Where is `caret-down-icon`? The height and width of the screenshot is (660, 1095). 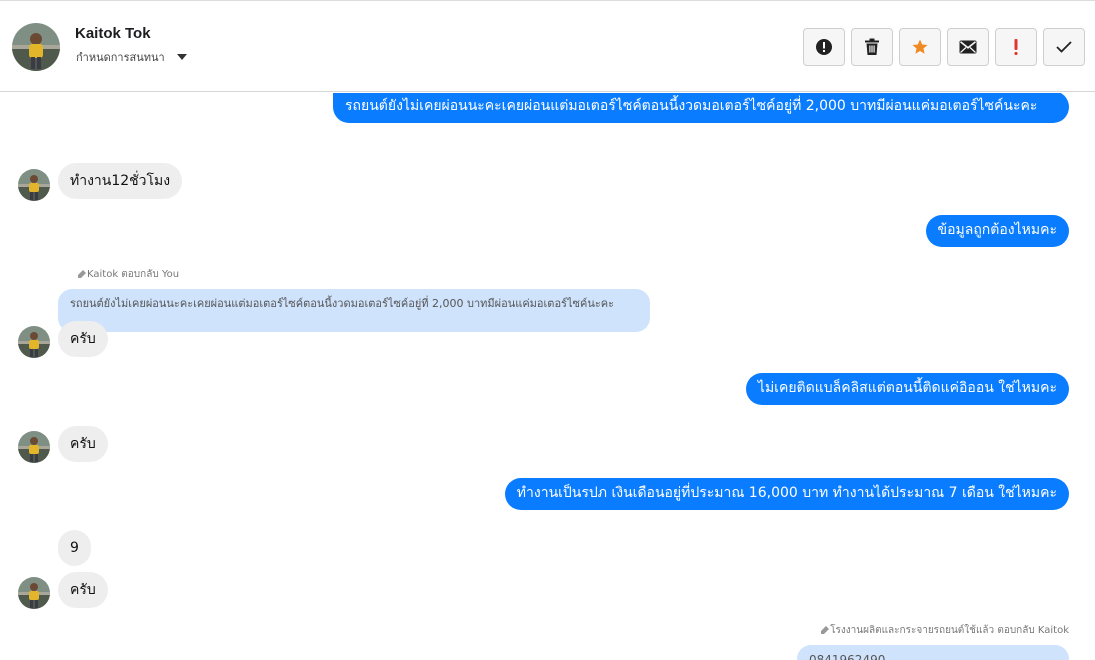 caret-down-icon is located at coordinates (181, 57).